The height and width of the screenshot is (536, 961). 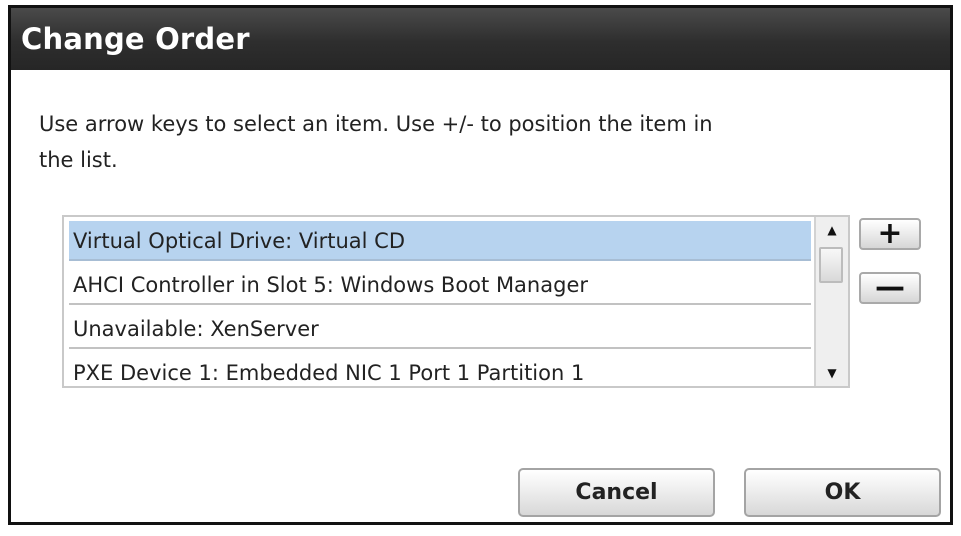 I want to click on cancel-button: Cancel, so click(x=616, y=492).